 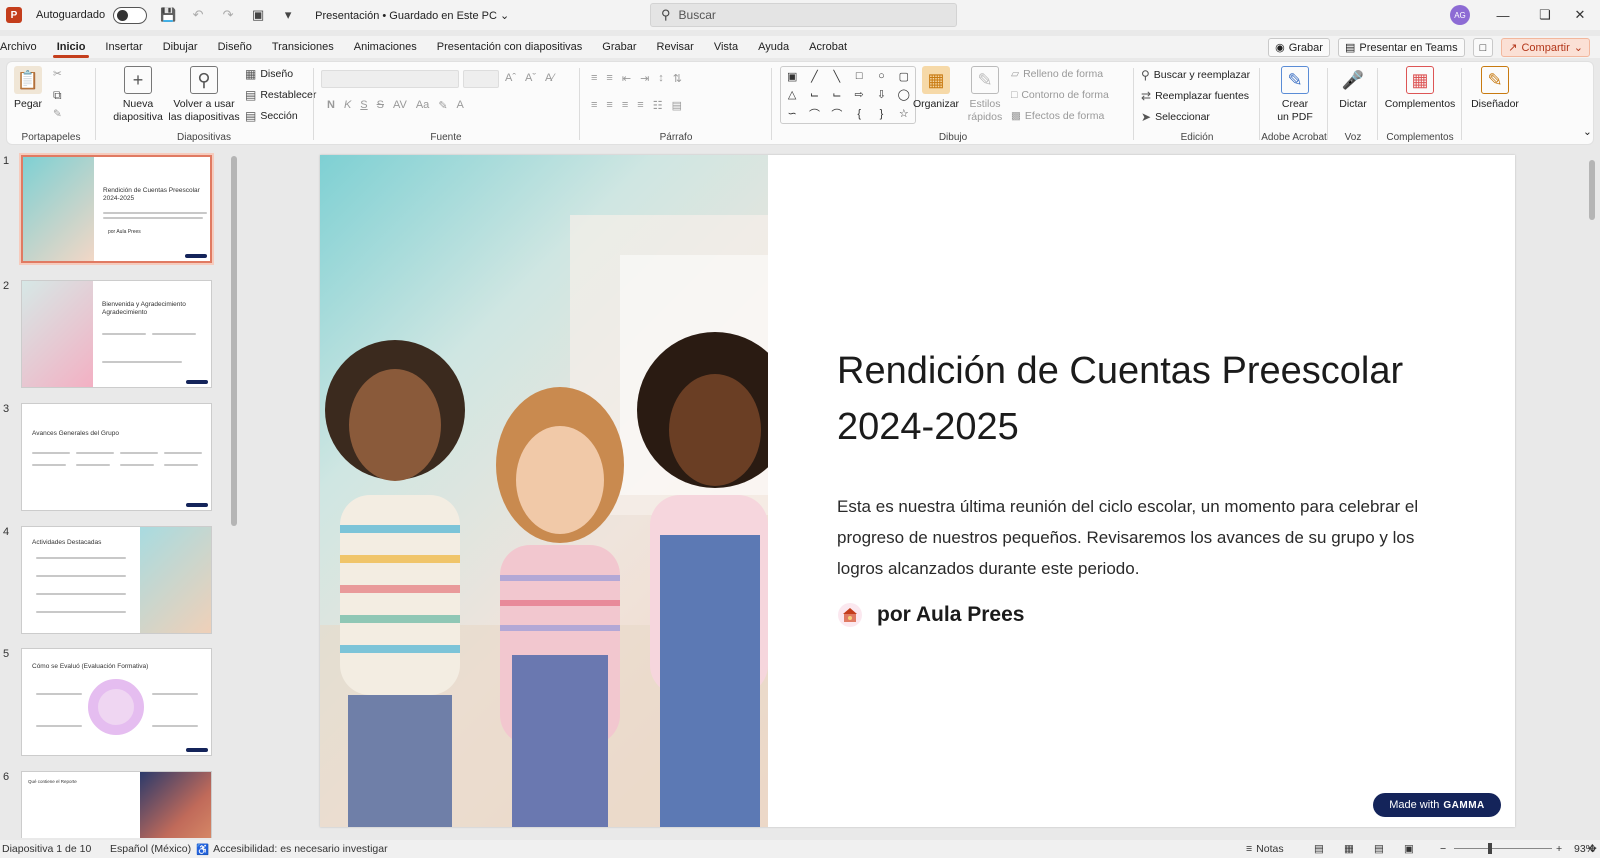 What do you see at coordinates (609, 105) in the screenshot?
I see `align-center-icon: ≡` at bounding box center [609, 105].